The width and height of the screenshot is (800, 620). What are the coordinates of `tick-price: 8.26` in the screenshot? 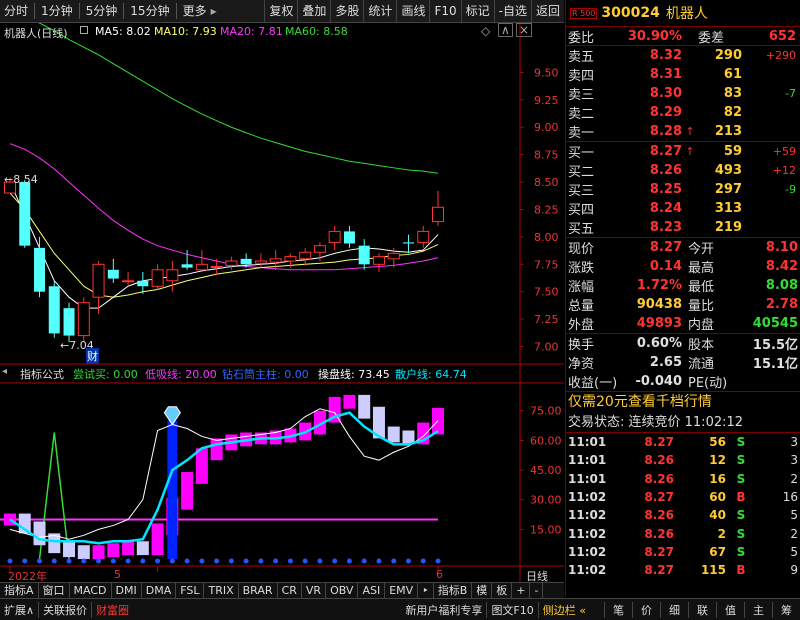 It's located at (659, 478).